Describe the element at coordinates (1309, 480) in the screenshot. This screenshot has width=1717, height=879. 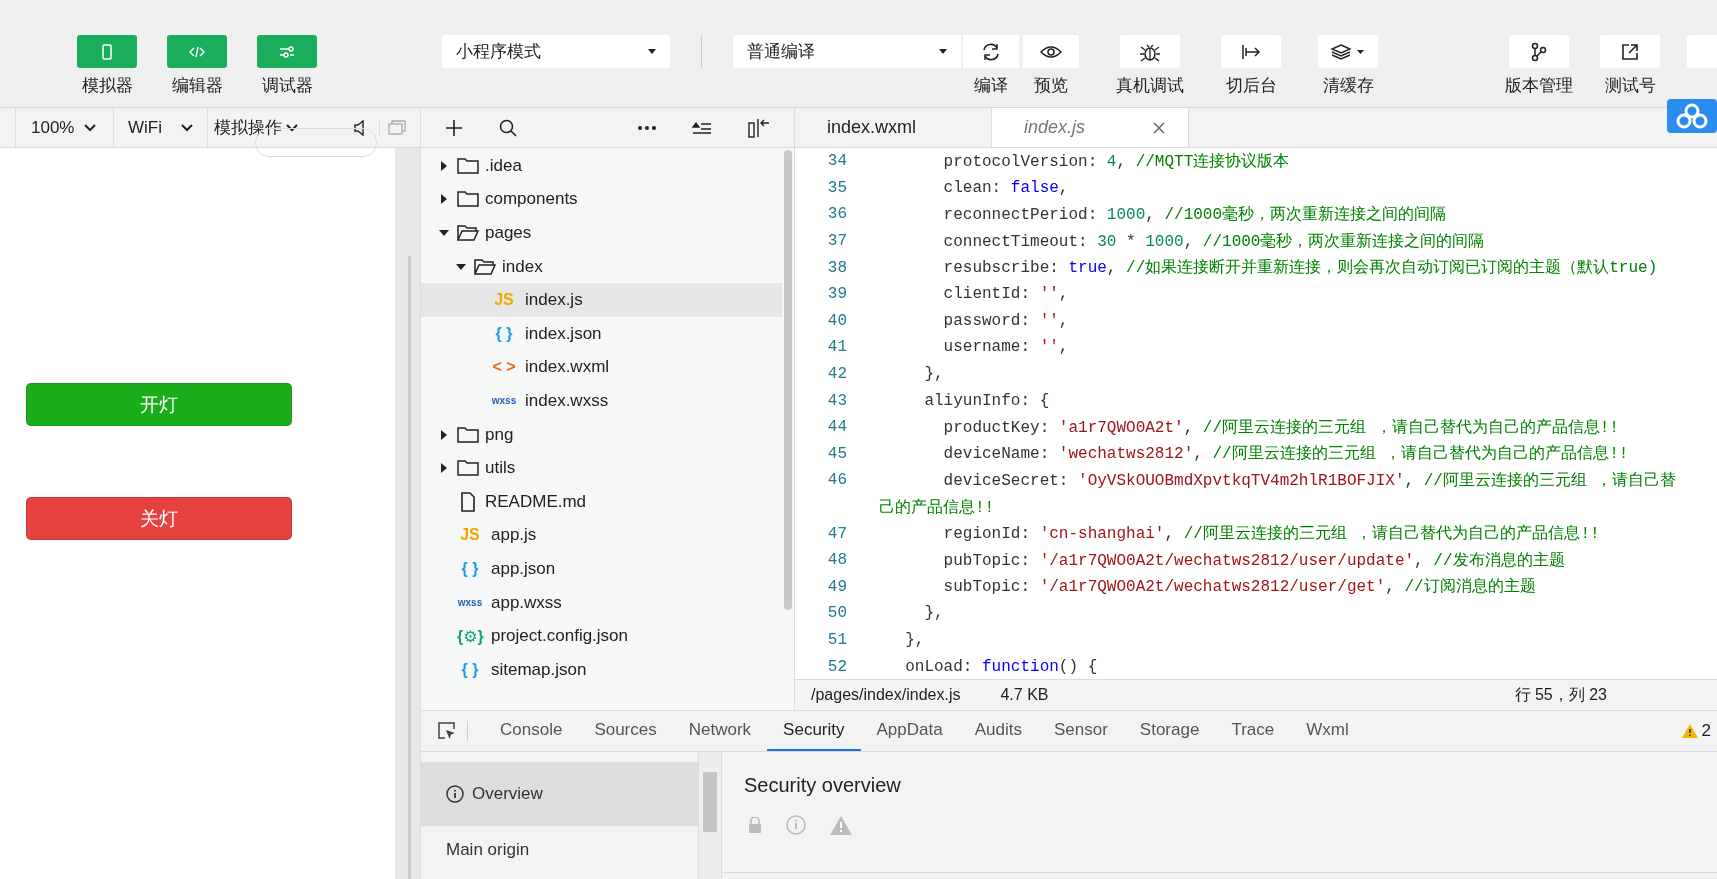
I see `code-line: deviceSecret: 'OyVSkOUOBmdXpvtkqTV4m2hlR1BOFJIX', //阿里云连接的三元组 ，请自己替` at that location.